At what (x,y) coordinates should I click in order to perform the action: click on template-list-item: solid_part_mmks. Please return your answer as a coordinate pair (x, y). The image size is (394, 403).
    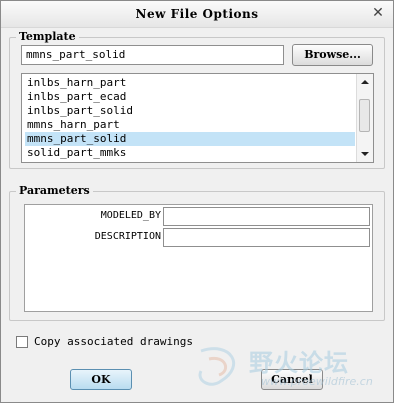
    Looking at the image, I should click on (190, 153).